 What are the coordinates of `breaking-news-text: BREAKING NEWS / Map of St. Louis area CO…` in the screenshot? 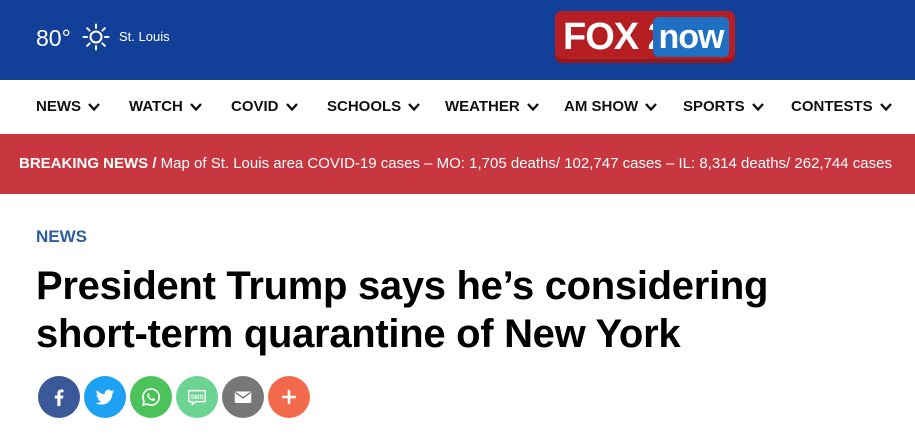 It's located at (455, 164).